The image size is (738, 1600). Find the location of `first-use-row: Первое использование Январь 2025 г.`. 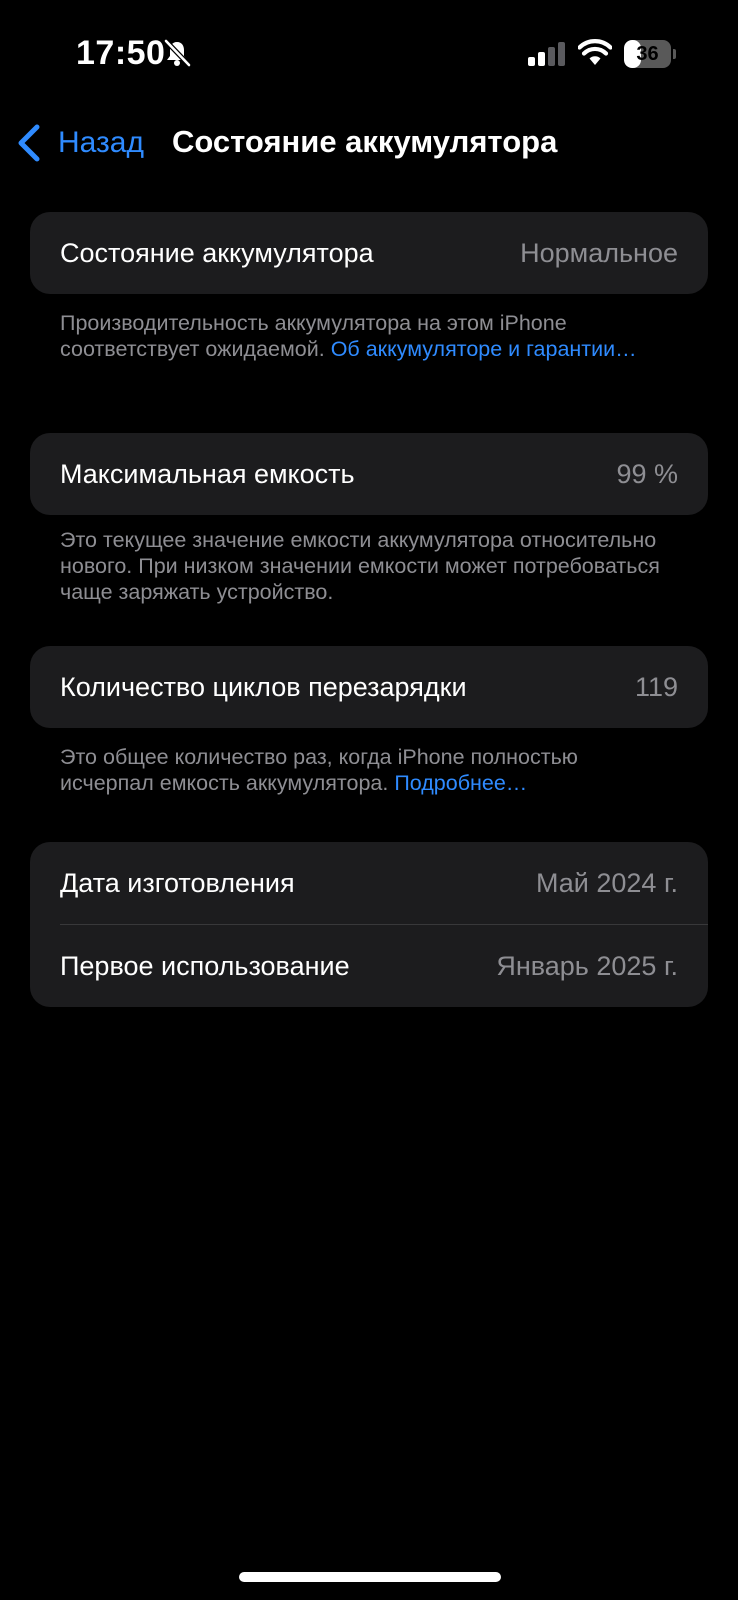

first-use-row: Первое использование Январь 2025 г. is located at coordinates (369, 966).